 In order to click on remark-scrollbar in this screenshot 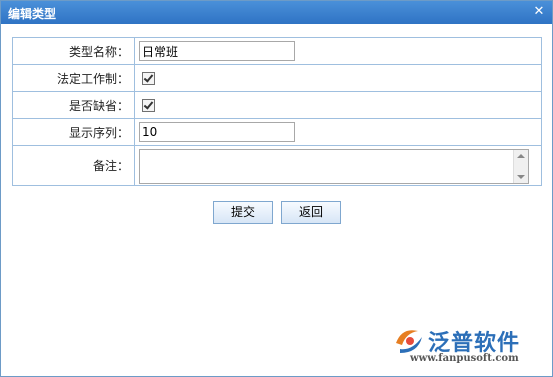, I will do `click(520, 166)`.